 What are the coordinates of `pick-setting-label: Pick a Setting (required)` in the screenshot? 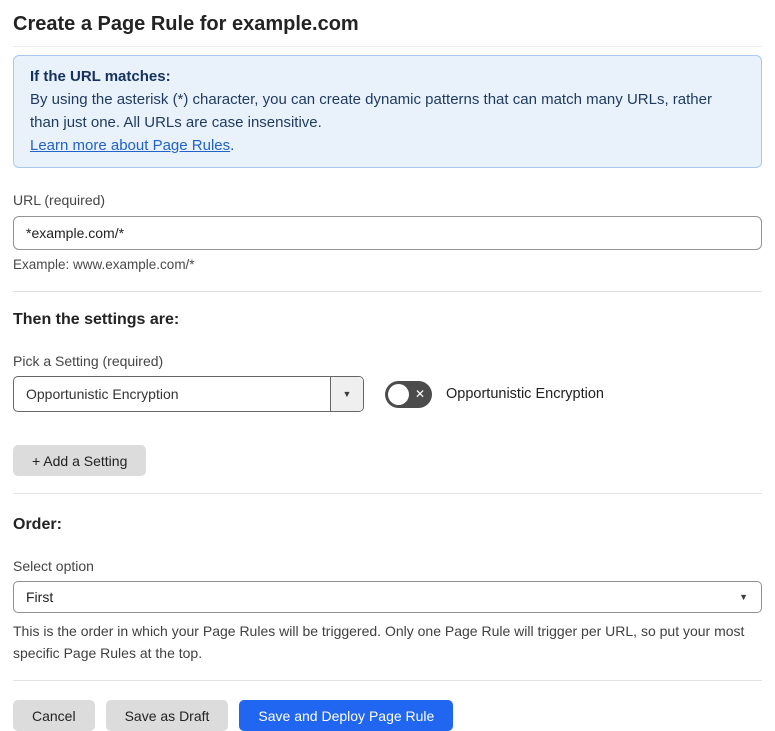 It's located at (88, 361).